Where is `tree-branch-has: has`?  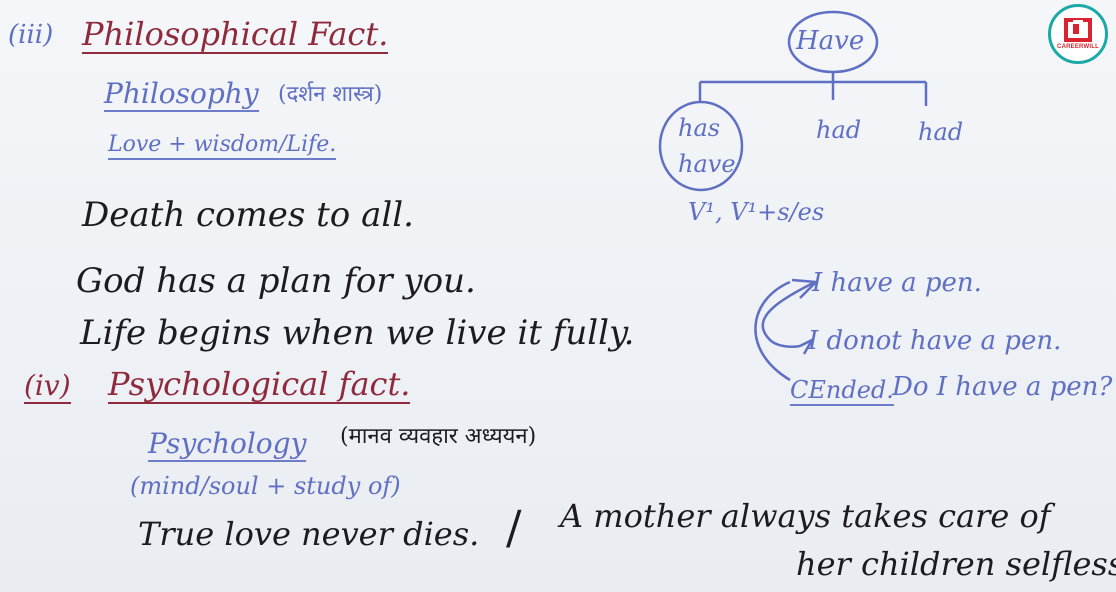 tree-branch-has: has is located at coordinates (699, 128).